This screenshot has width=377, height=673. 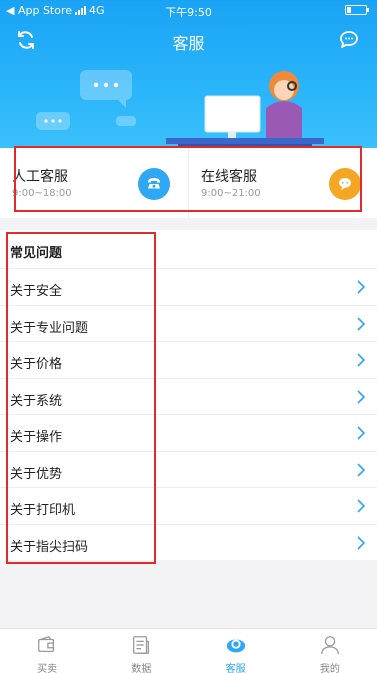 What do you see at coordinates (231, 193) in the screenshot?
I see `service-hours: 9:00~21:00` at bounding box center [231, 193].